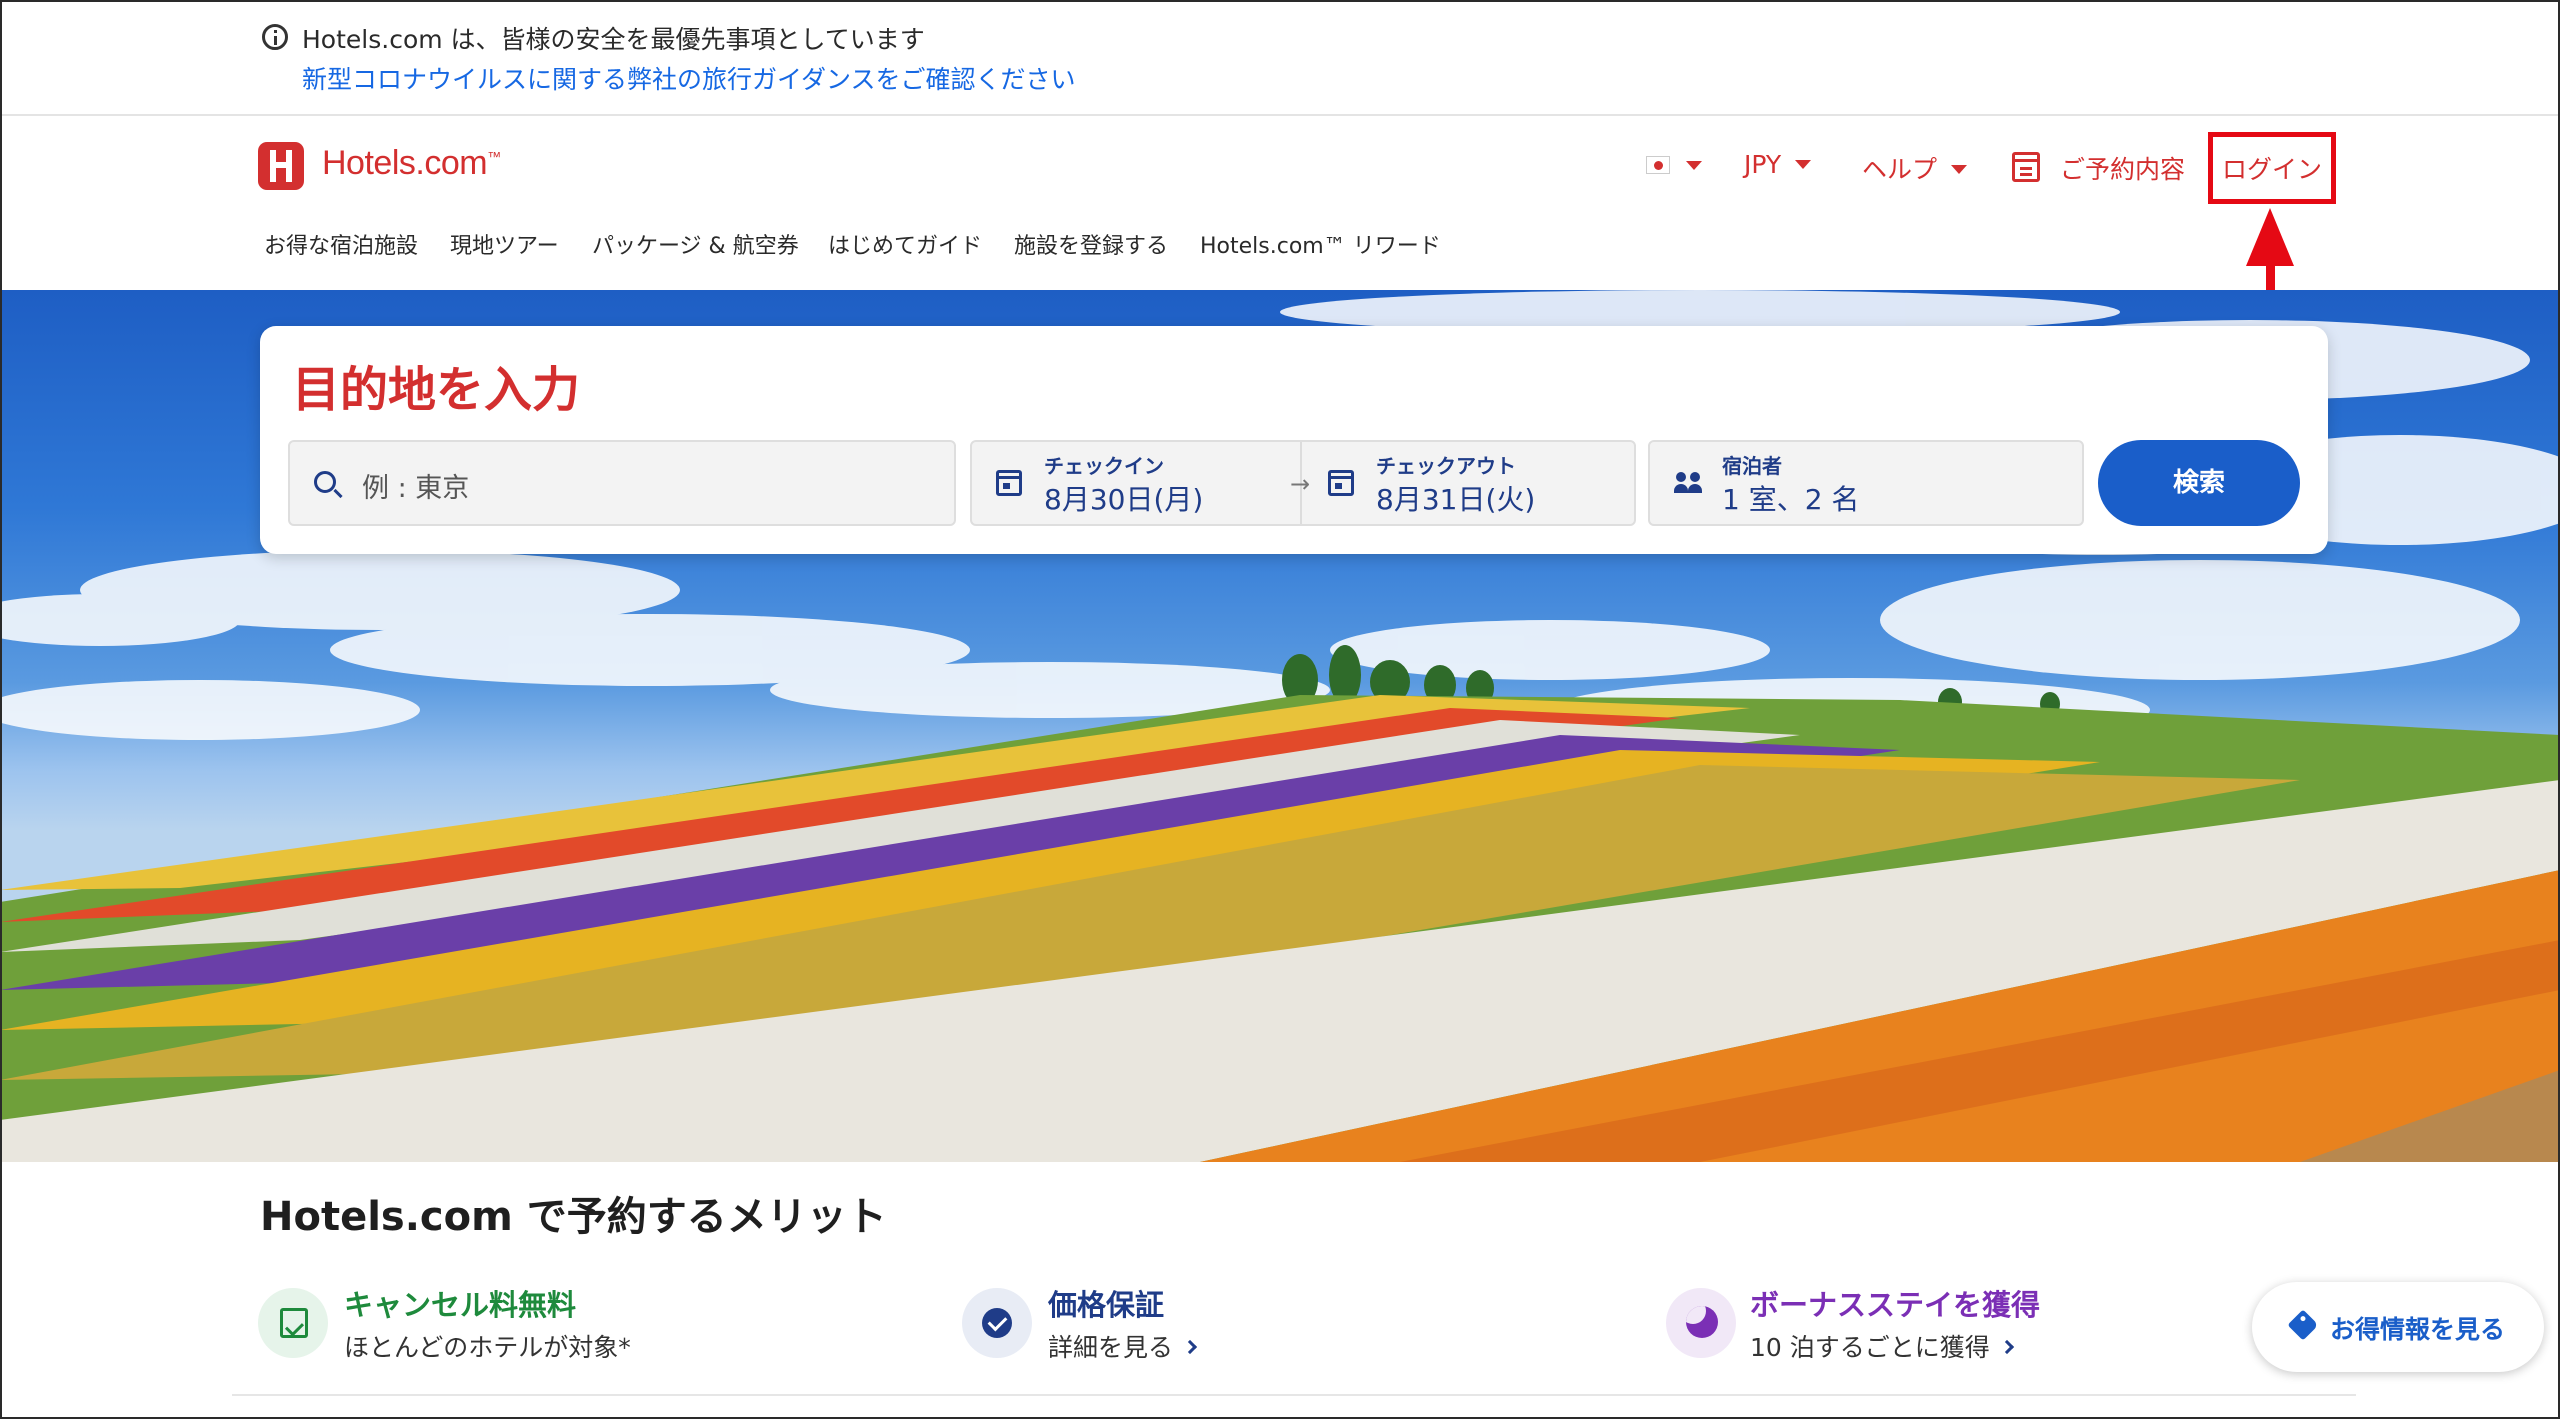 This screenshot has height=1419, width=2560. Describe the element at coordinates (2123, 169) in the screenshot. I see `bookings-label: ご予約内容` at that location.